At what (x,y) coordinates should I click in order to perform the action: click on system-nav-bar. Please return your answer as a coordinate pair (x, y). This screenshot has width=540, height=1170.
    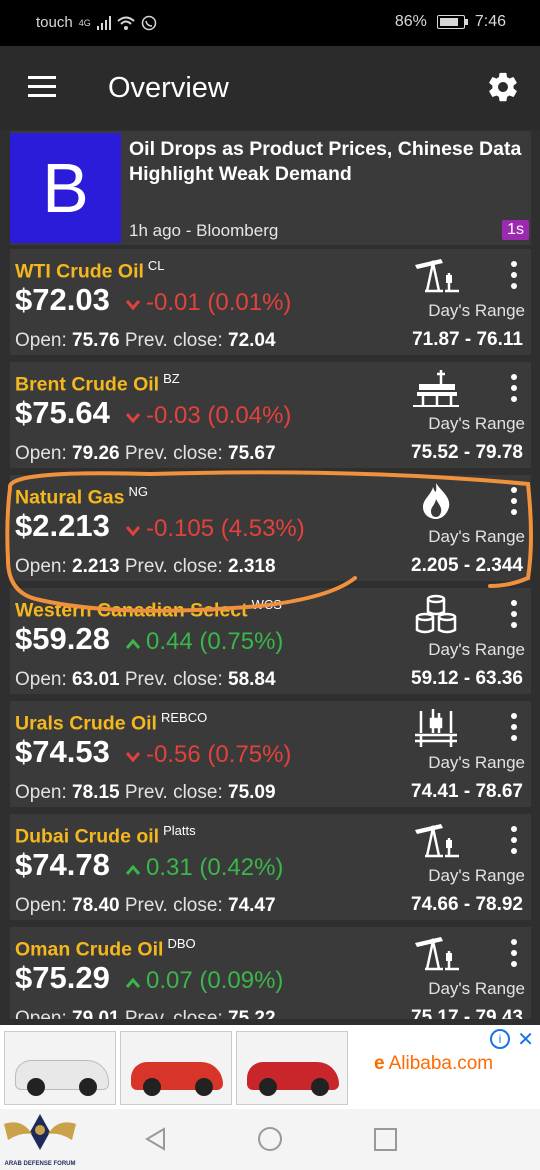
    Looking at the image, I should click on (270, 1139).